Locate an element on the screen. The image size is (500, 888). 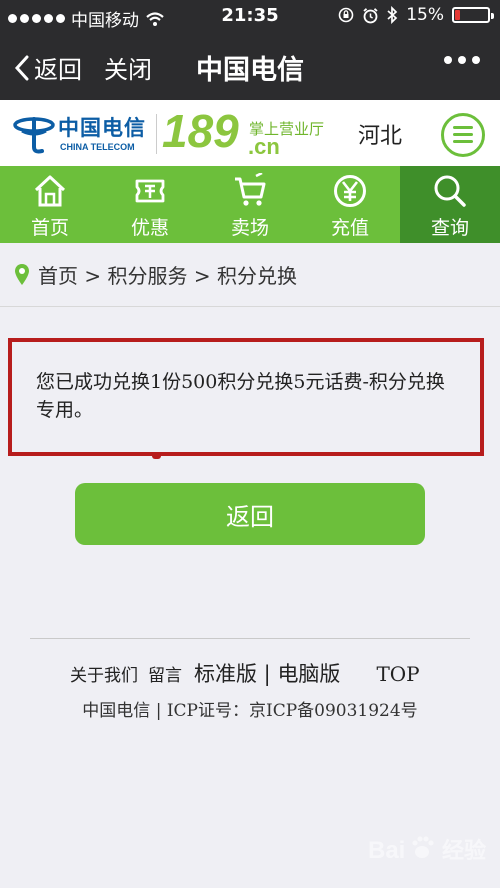
page-title: 中国电信 is located at coordinates (250, 70).